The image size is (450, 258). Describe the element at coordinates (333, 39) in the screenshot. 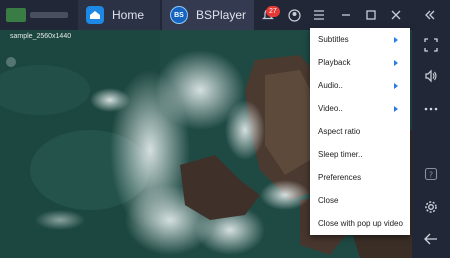

I see `menu-item-label: Subtitles` at that location.